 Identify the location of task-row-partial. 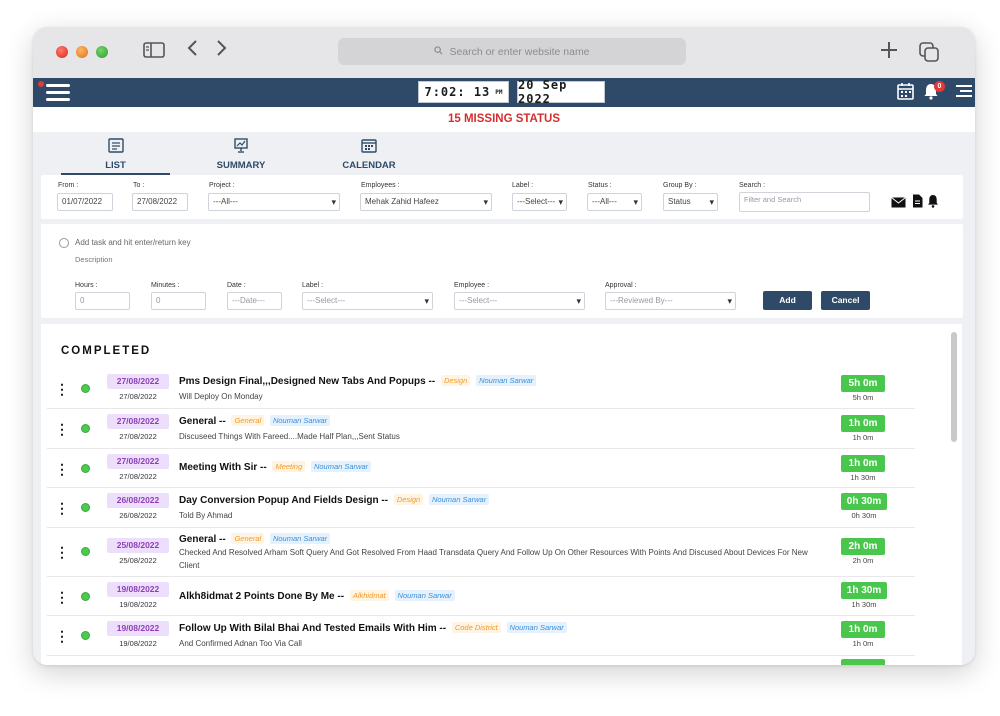
(481, 660).